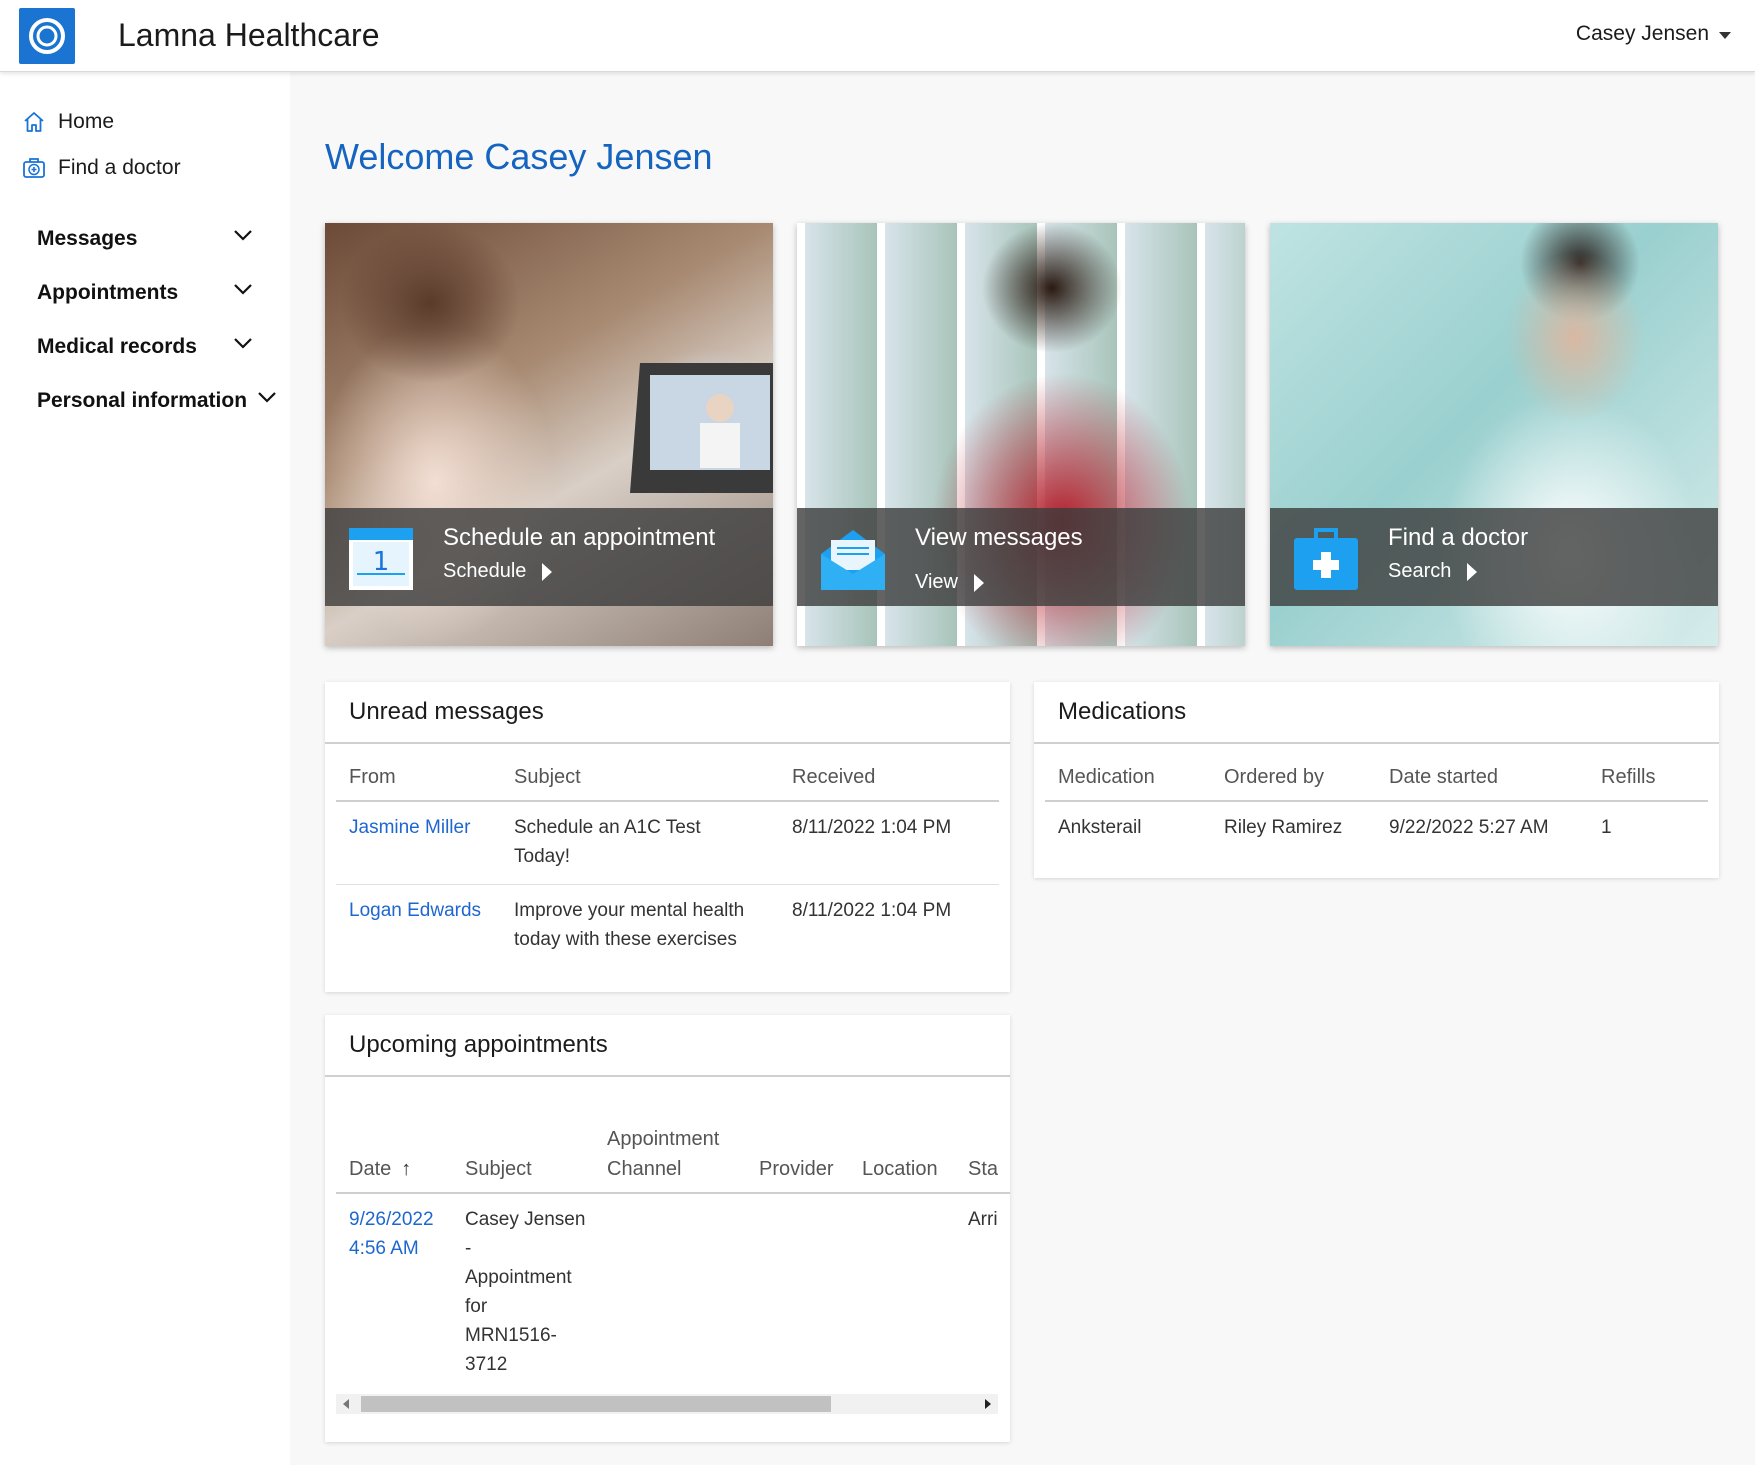 Image resolution: width=1755 pixels, height=1474 pixels. I want to click on tile-caption: View messages View, so click(1021, 557).